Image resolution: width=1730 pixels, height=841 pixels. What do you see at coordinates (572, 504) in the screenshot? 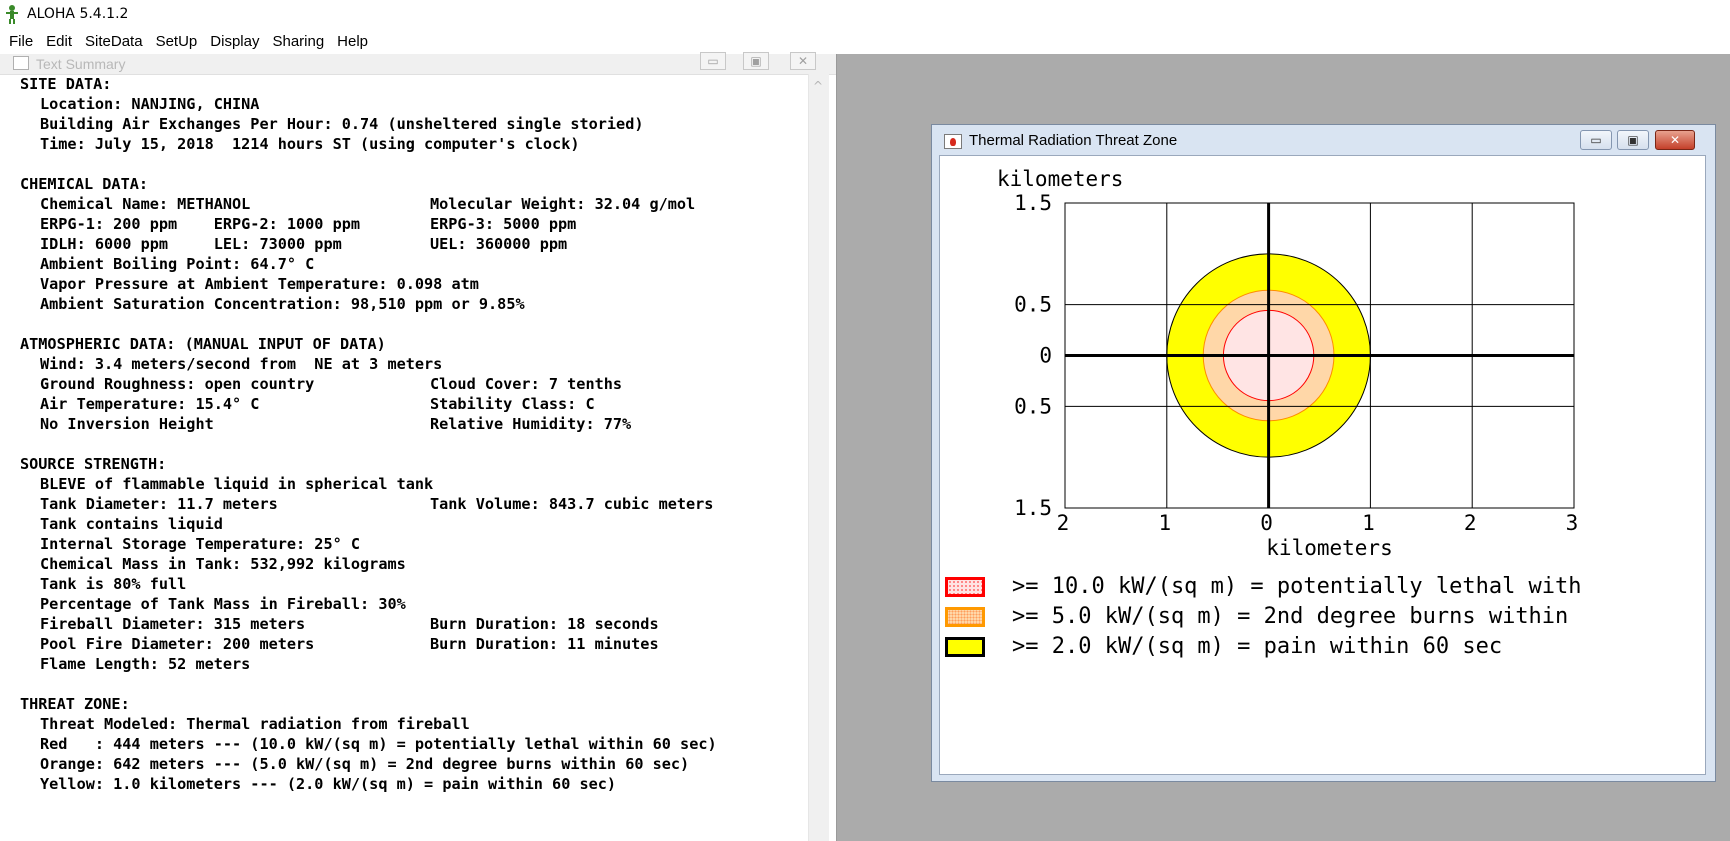
I see `summary-field-right: Tank Volume: 843.7 cubic meters` at bounding box center [572, 504].